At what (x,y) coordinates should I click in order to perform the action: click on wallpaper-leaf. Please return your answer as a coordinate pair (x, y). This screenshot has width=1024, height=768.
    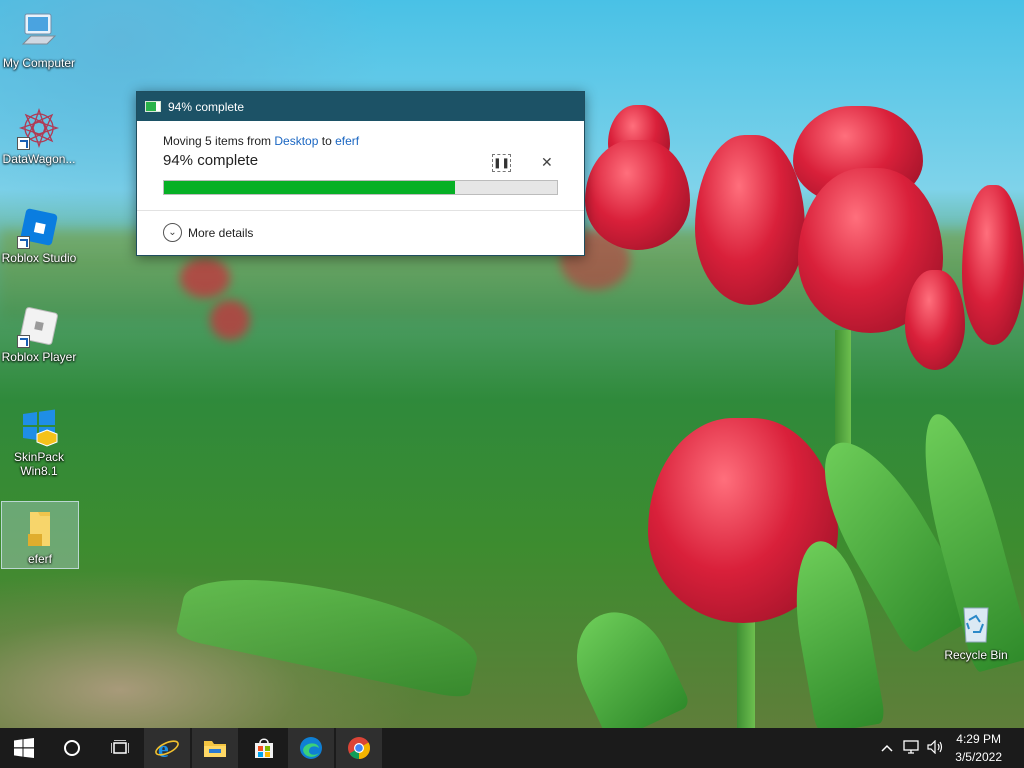
    Looking at the image, I should click on (625, 662).